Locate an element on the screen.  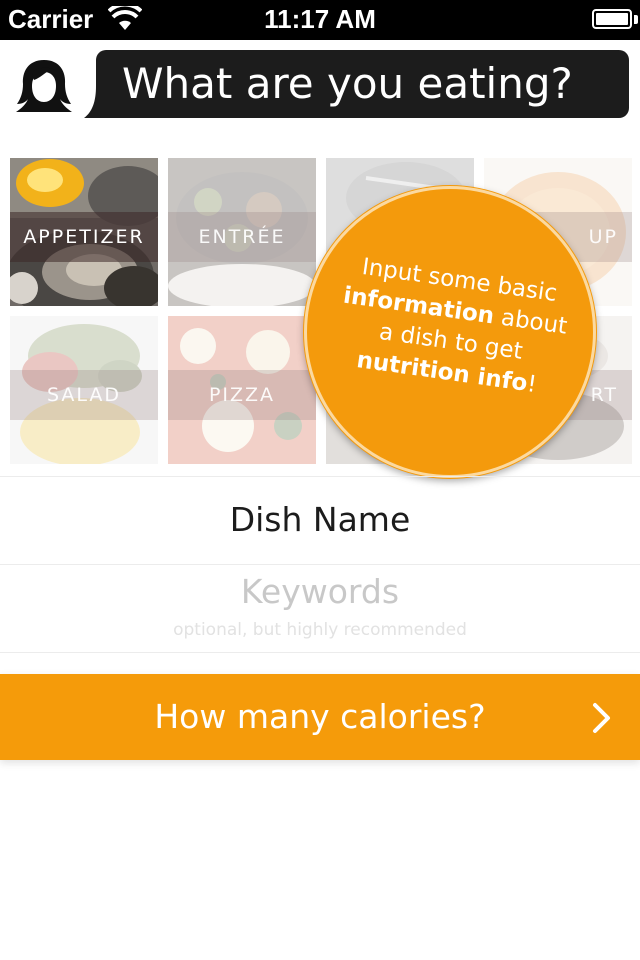
question-bubble: What are you eating? is located at coordinates (362, 84).